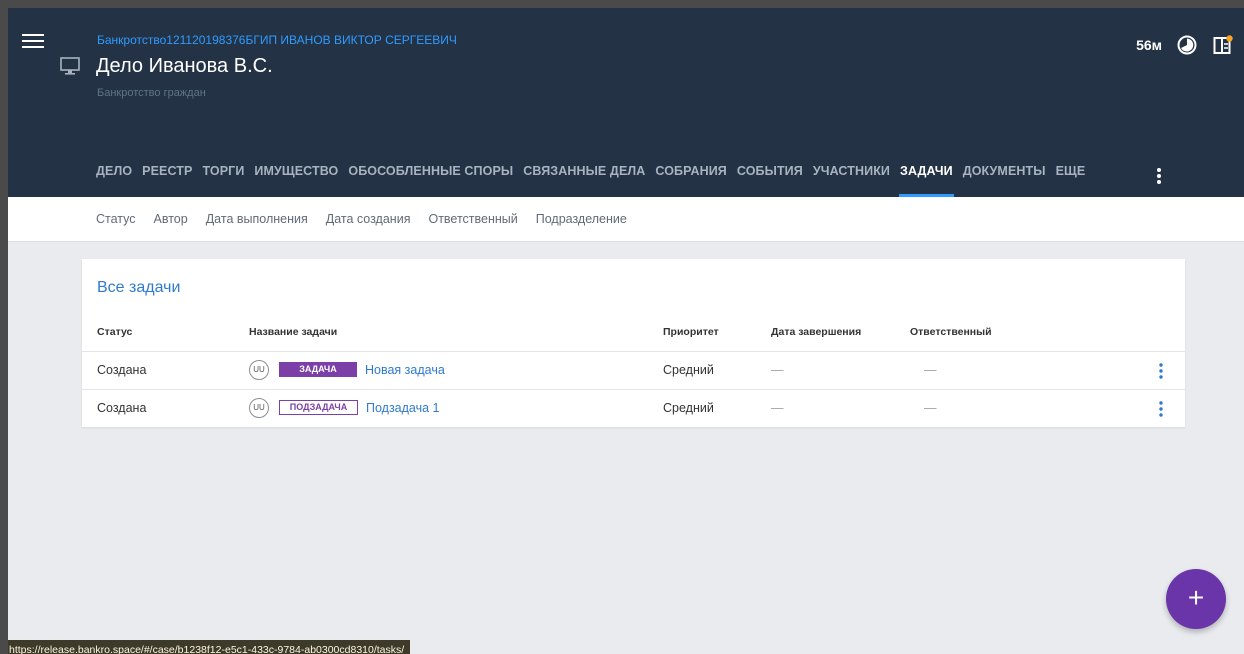 The height and width of the screenshot is (654, 1244). Describe the element at coordinates (770, 180) in the screenshot. I see `tab-events: СОБЫТИЯ` at that location.